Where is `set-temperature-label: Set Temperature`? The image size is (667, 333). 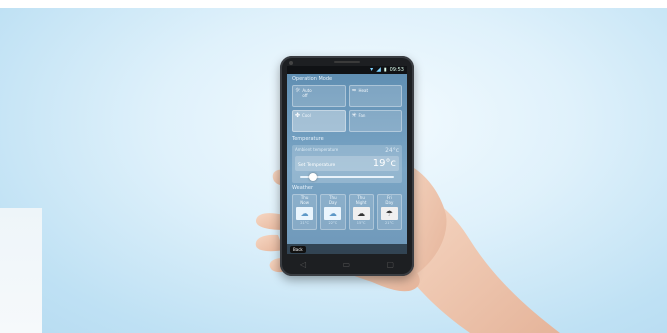
set-temperature-label: Set Temperature is located at coordinates (317, 165).